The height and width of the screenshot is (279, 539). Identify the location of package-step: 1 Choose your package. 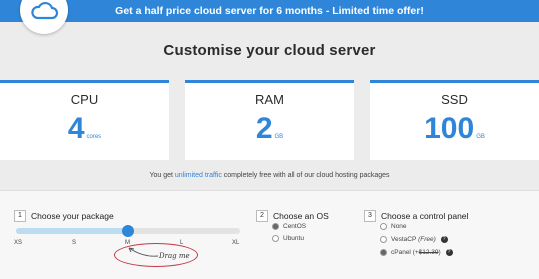
(64, 216).